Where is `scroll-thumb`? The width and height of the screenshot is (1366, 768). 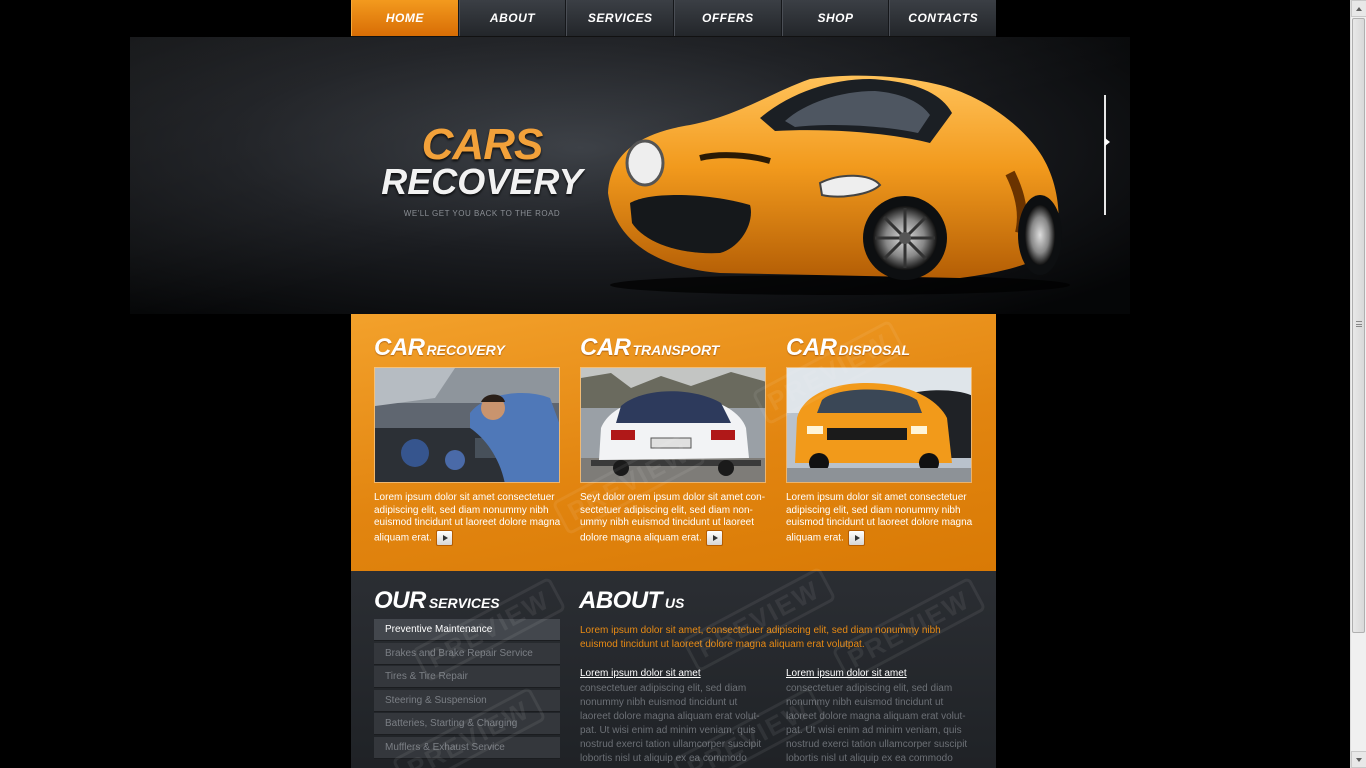
scroll-thumb is located at coordinates (1358, 325).